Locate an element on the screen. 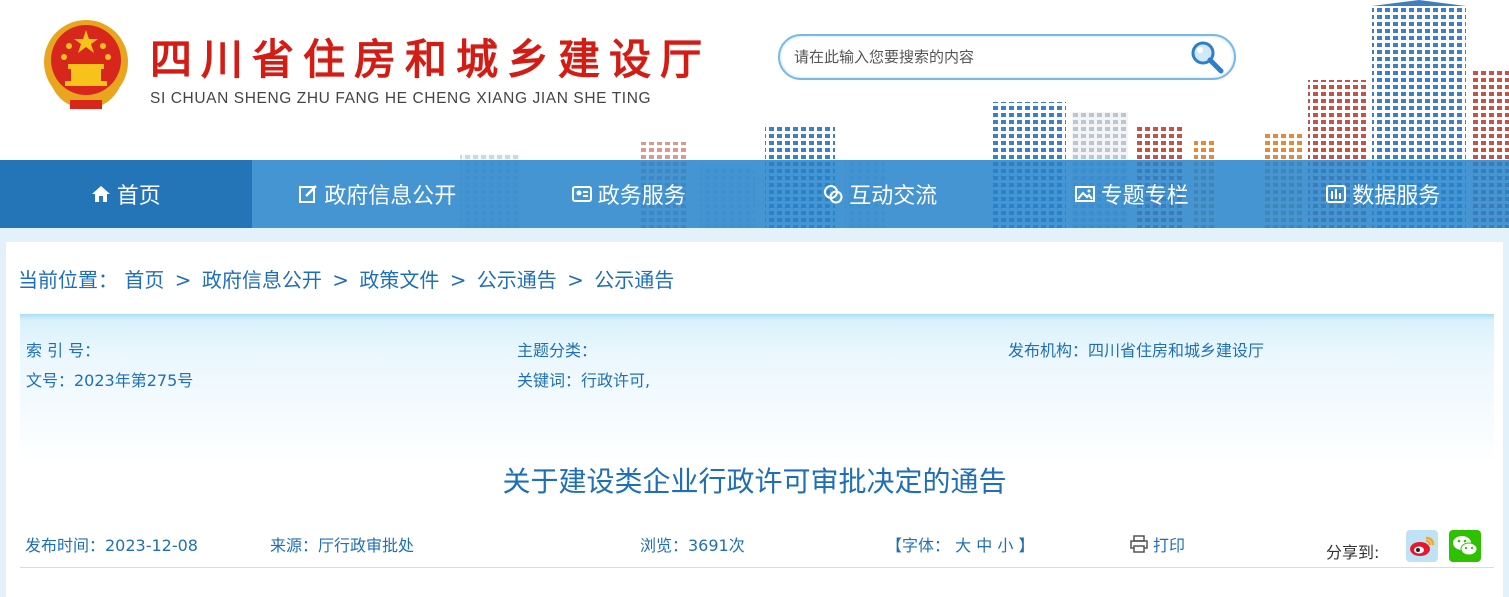  font-medium-button: 中 is located at coordinates (984, 545).